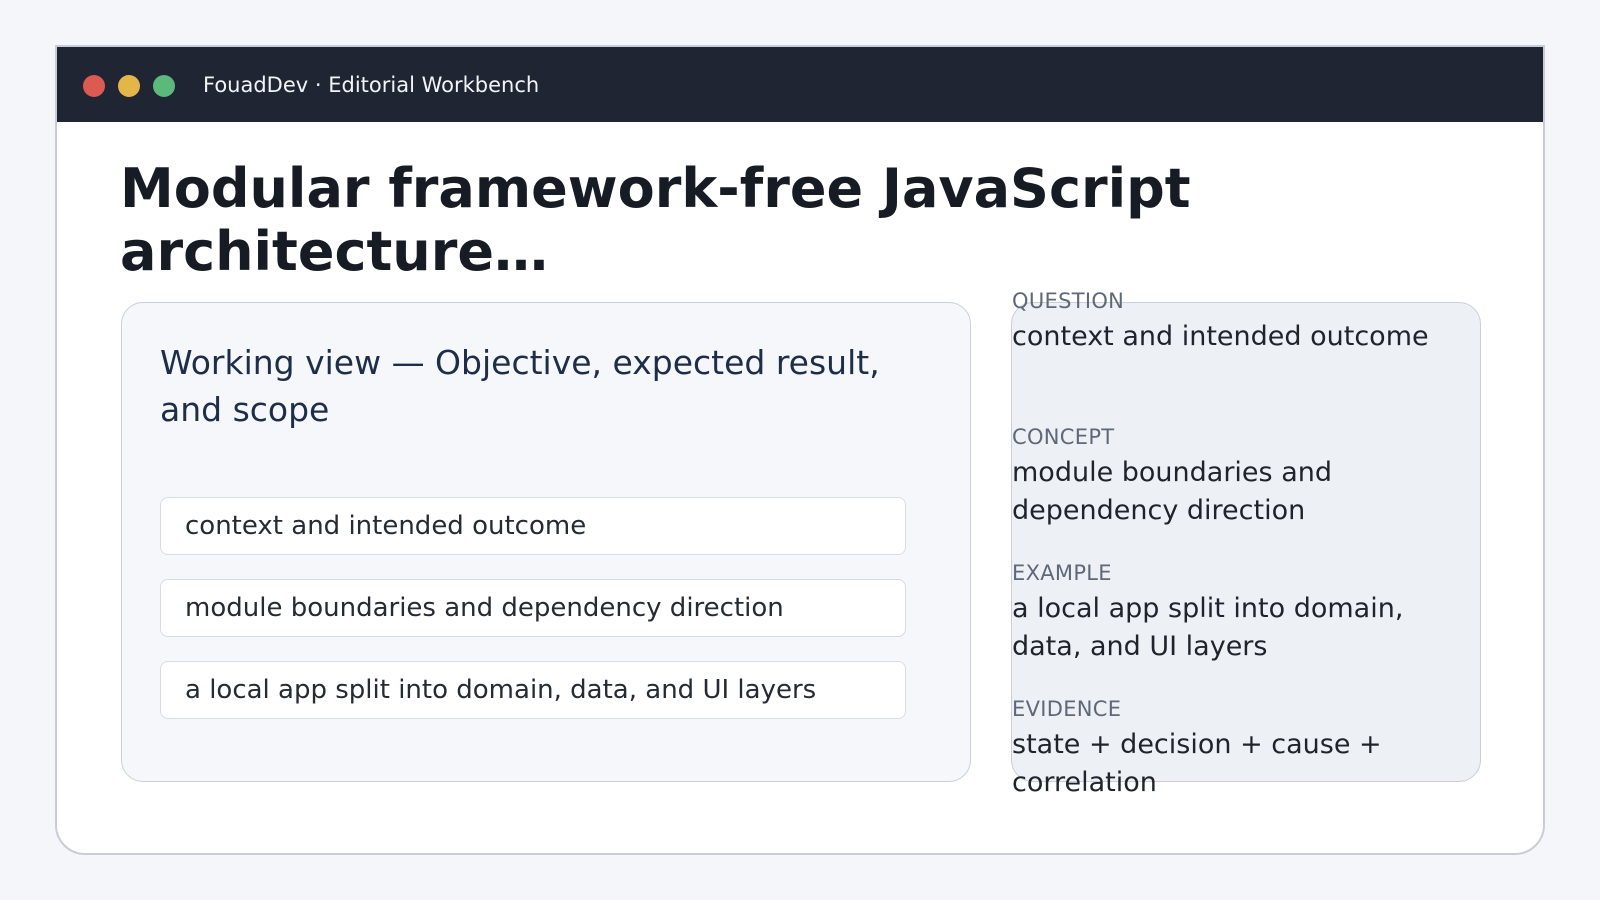 The height and width of the screenshot is (900, 1600). I want to click on summary-label: EVIDENCE, so click(1067, 709).